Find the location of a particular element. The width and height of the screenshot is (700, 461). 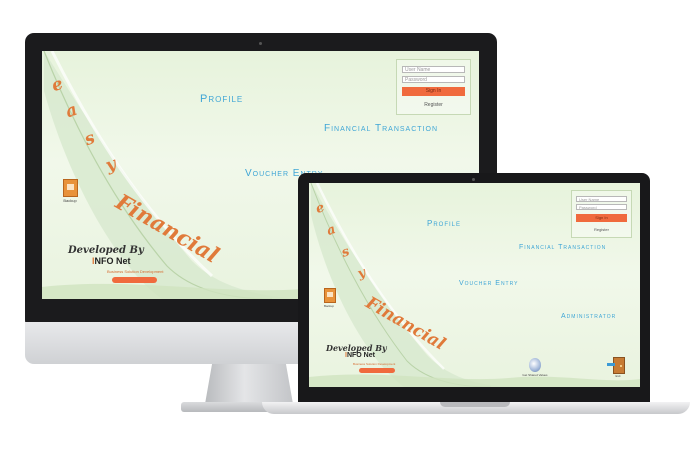

laptop-backup-icon-label: Backup is located at coordinates (328, 306).